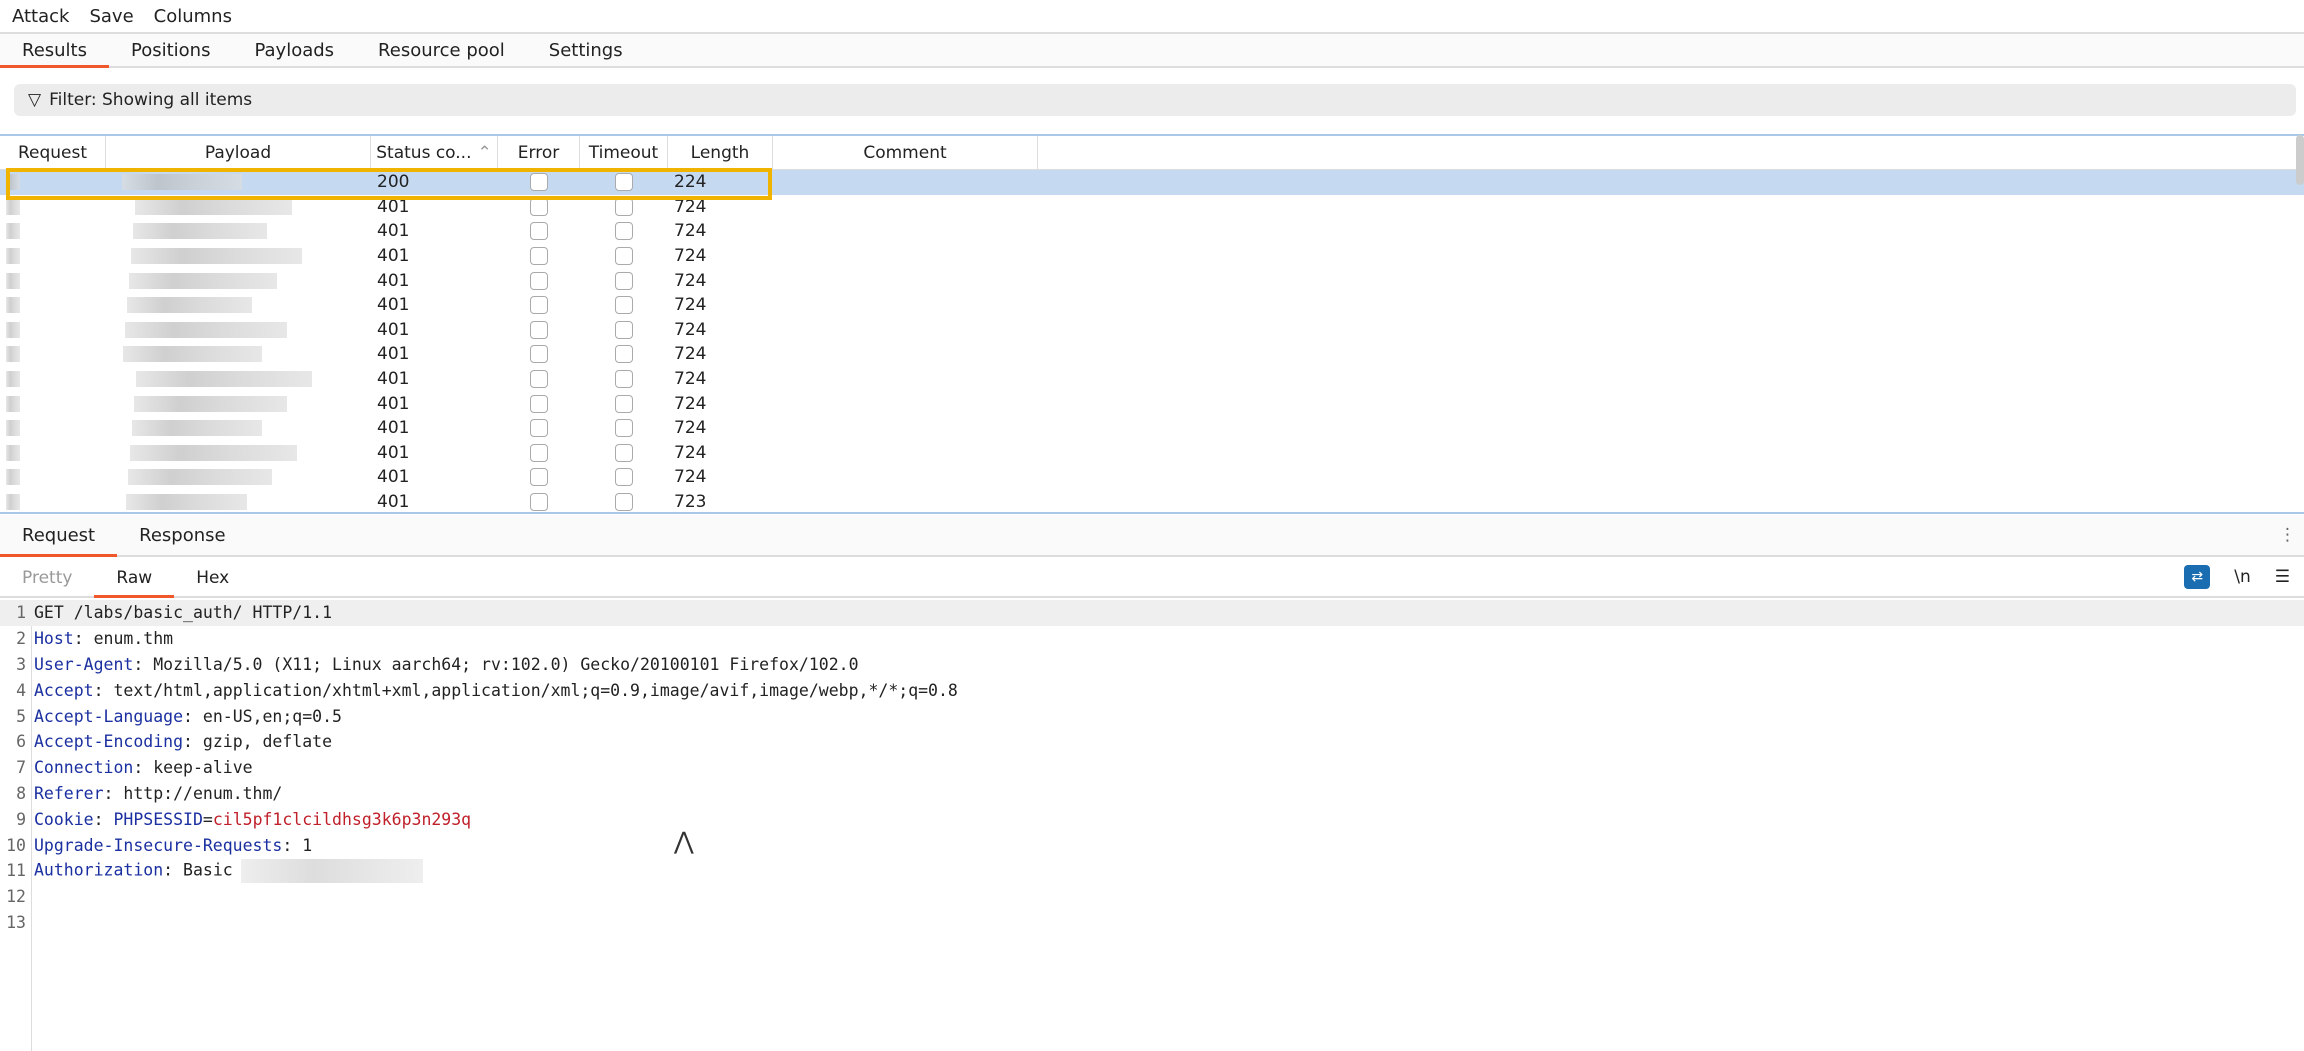 The width and height of the screenshot is (2304, 1051). Describe the element at coordinates (111, 16) in the screenshot. I see `menu-save: Save` at that location.